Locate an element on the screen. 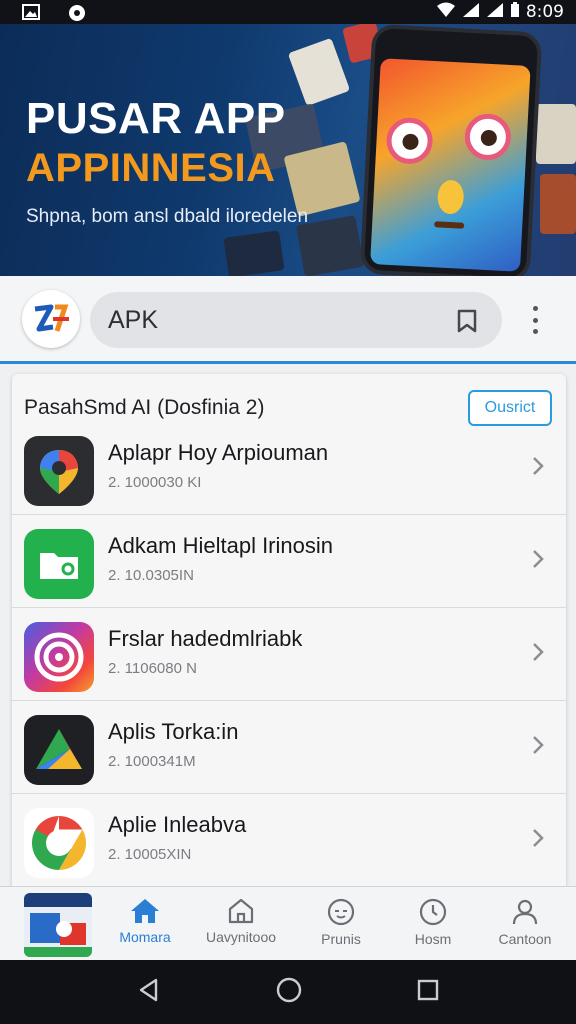 This screenshot has height=1024, width=576. battery-icon is located at coordinates (515, 12).